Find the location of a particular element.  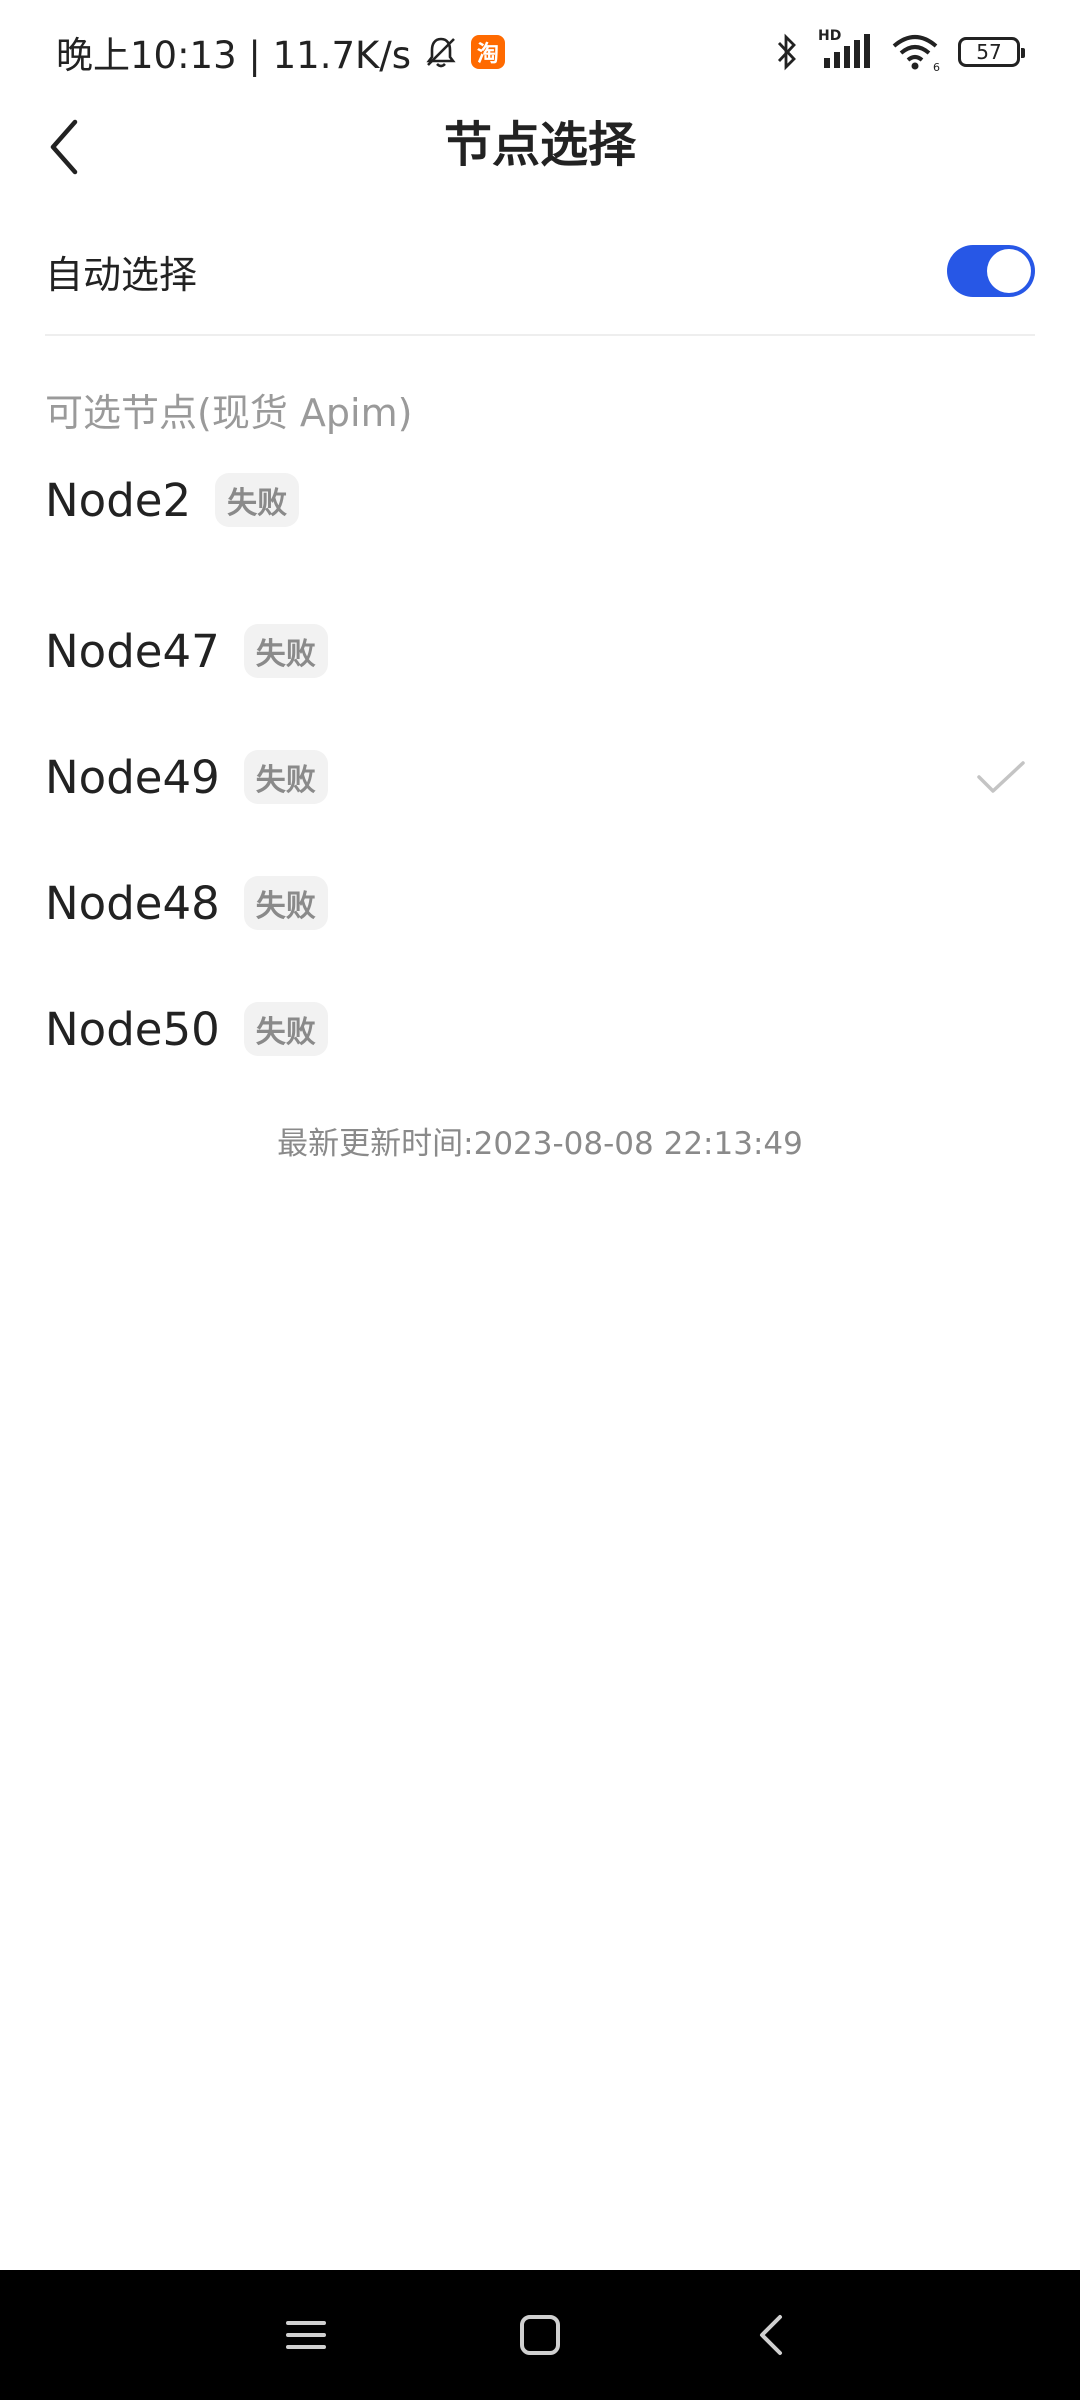

system-nav-bar is located at coordinates (540, 2335).